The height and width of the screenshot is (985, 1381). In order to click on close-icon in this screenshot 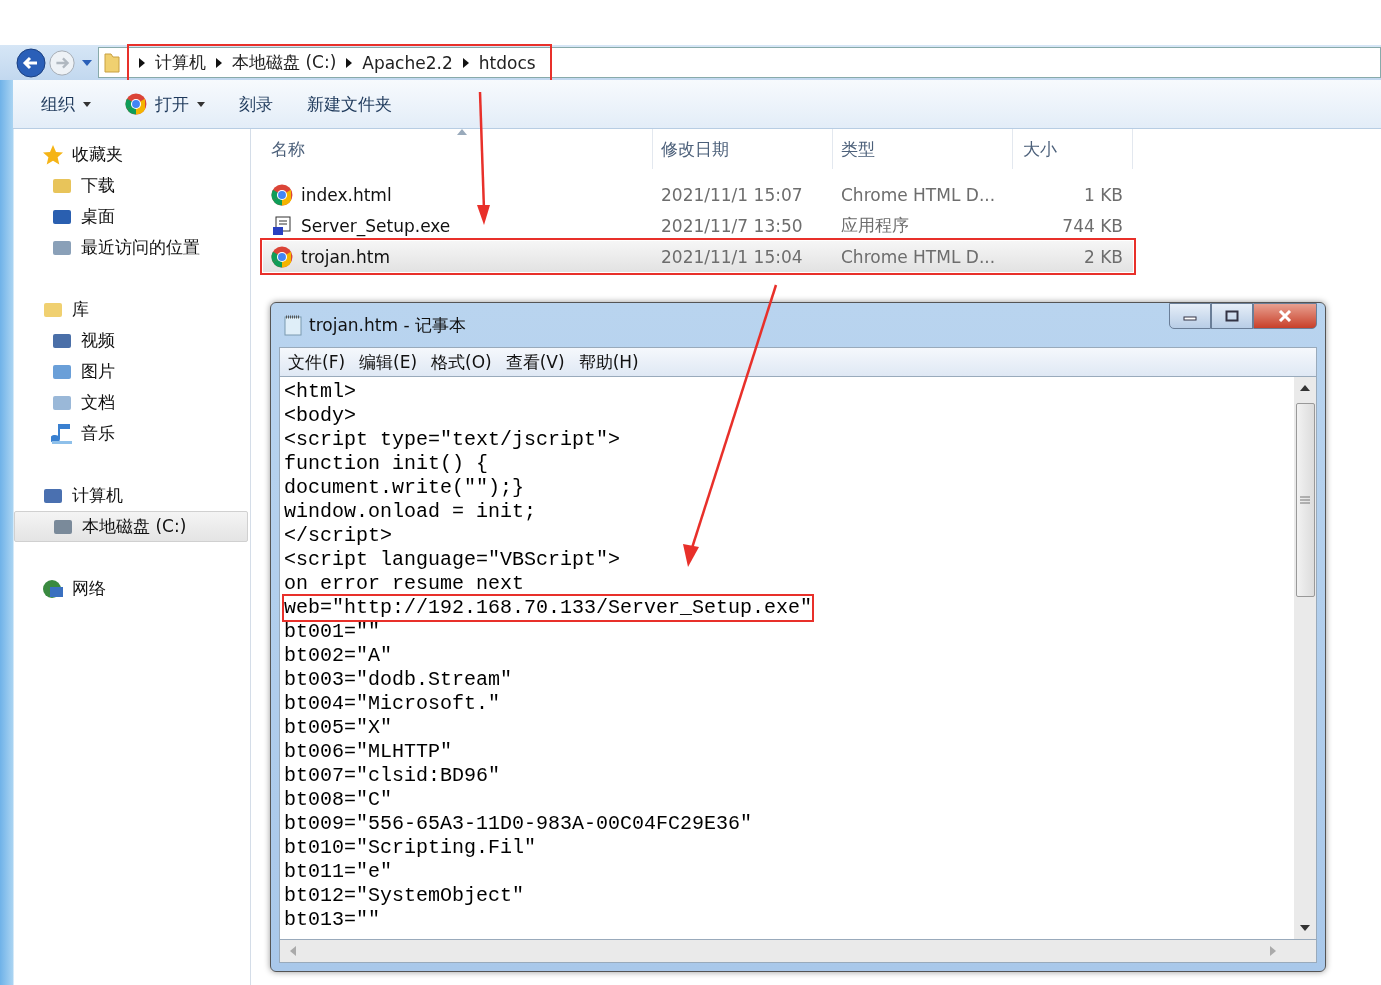, I will do `click(1285, 316)`.